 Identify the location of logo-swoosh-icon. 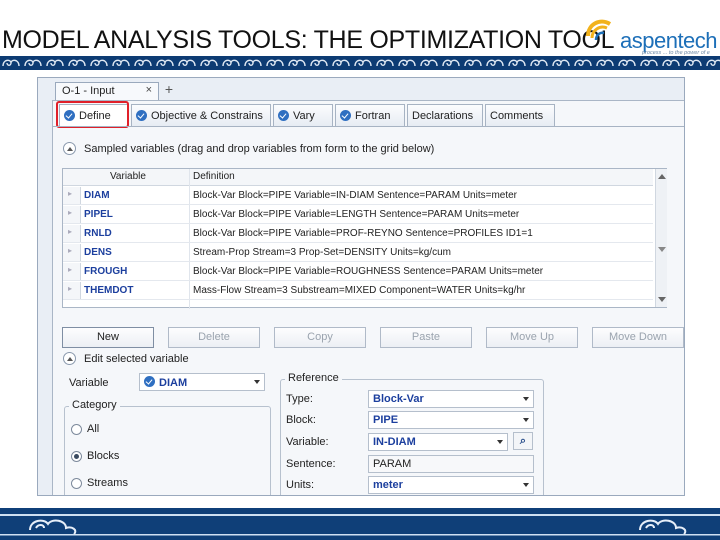
(599, 30).